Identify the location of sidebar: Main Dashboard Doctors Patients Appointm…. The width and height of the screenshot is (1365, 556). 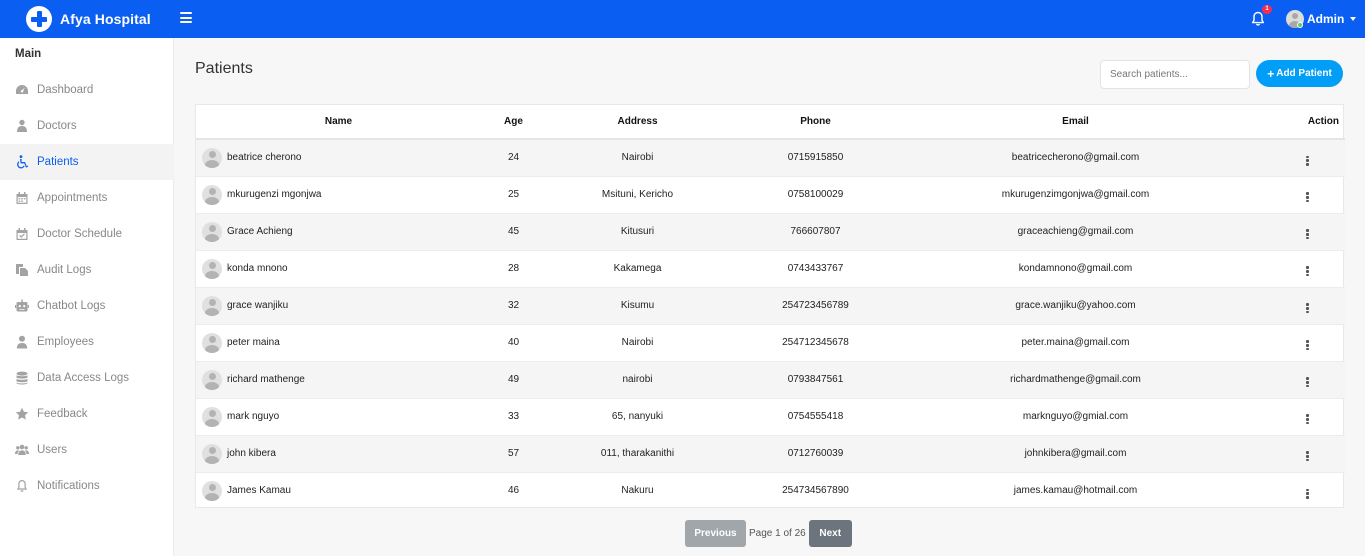
(87, 297).